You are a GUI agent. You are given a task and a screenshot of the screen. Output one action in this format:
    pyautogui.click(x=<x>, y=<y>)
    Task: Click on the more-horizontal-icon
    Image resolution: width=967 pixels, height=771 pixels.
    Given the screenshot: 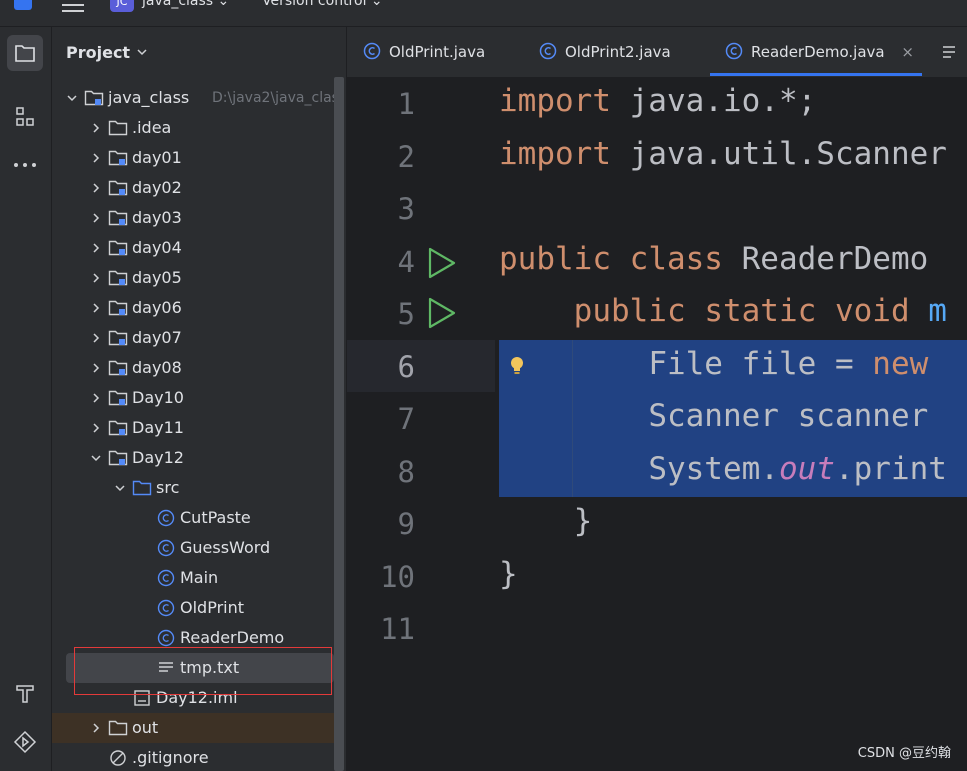 What is the action you would take?
    pyautogui.click(x=25, y=165)
    